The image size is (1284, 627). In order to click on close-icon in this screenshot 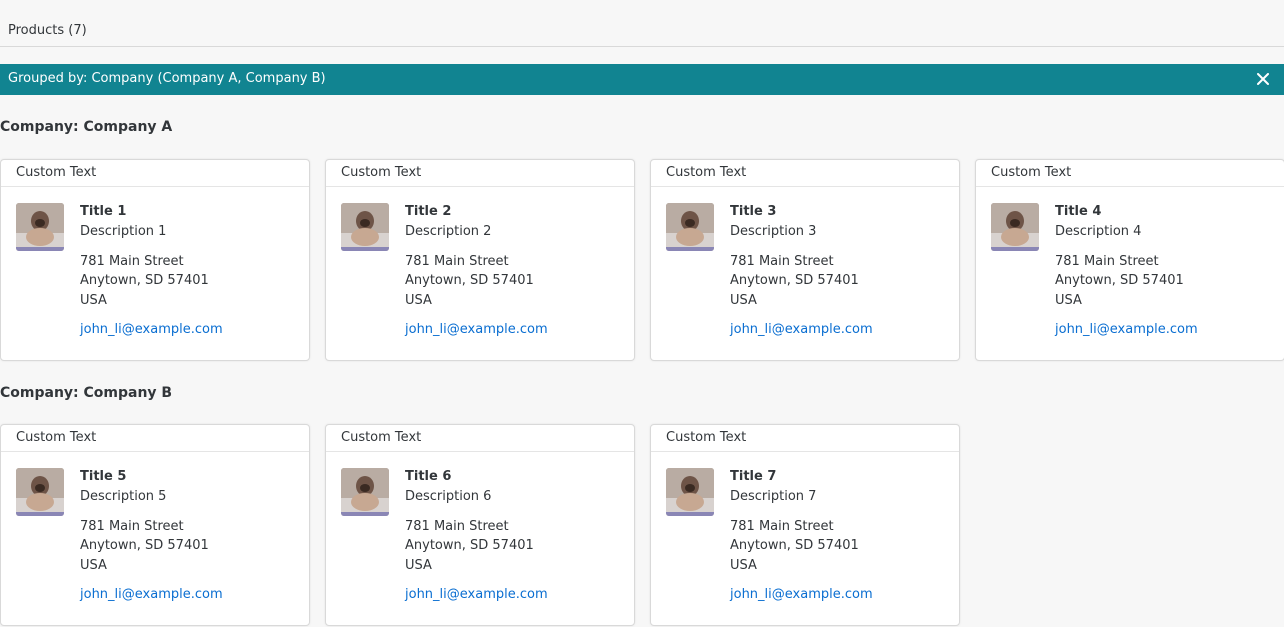, I will do `click(1263, 79)`.